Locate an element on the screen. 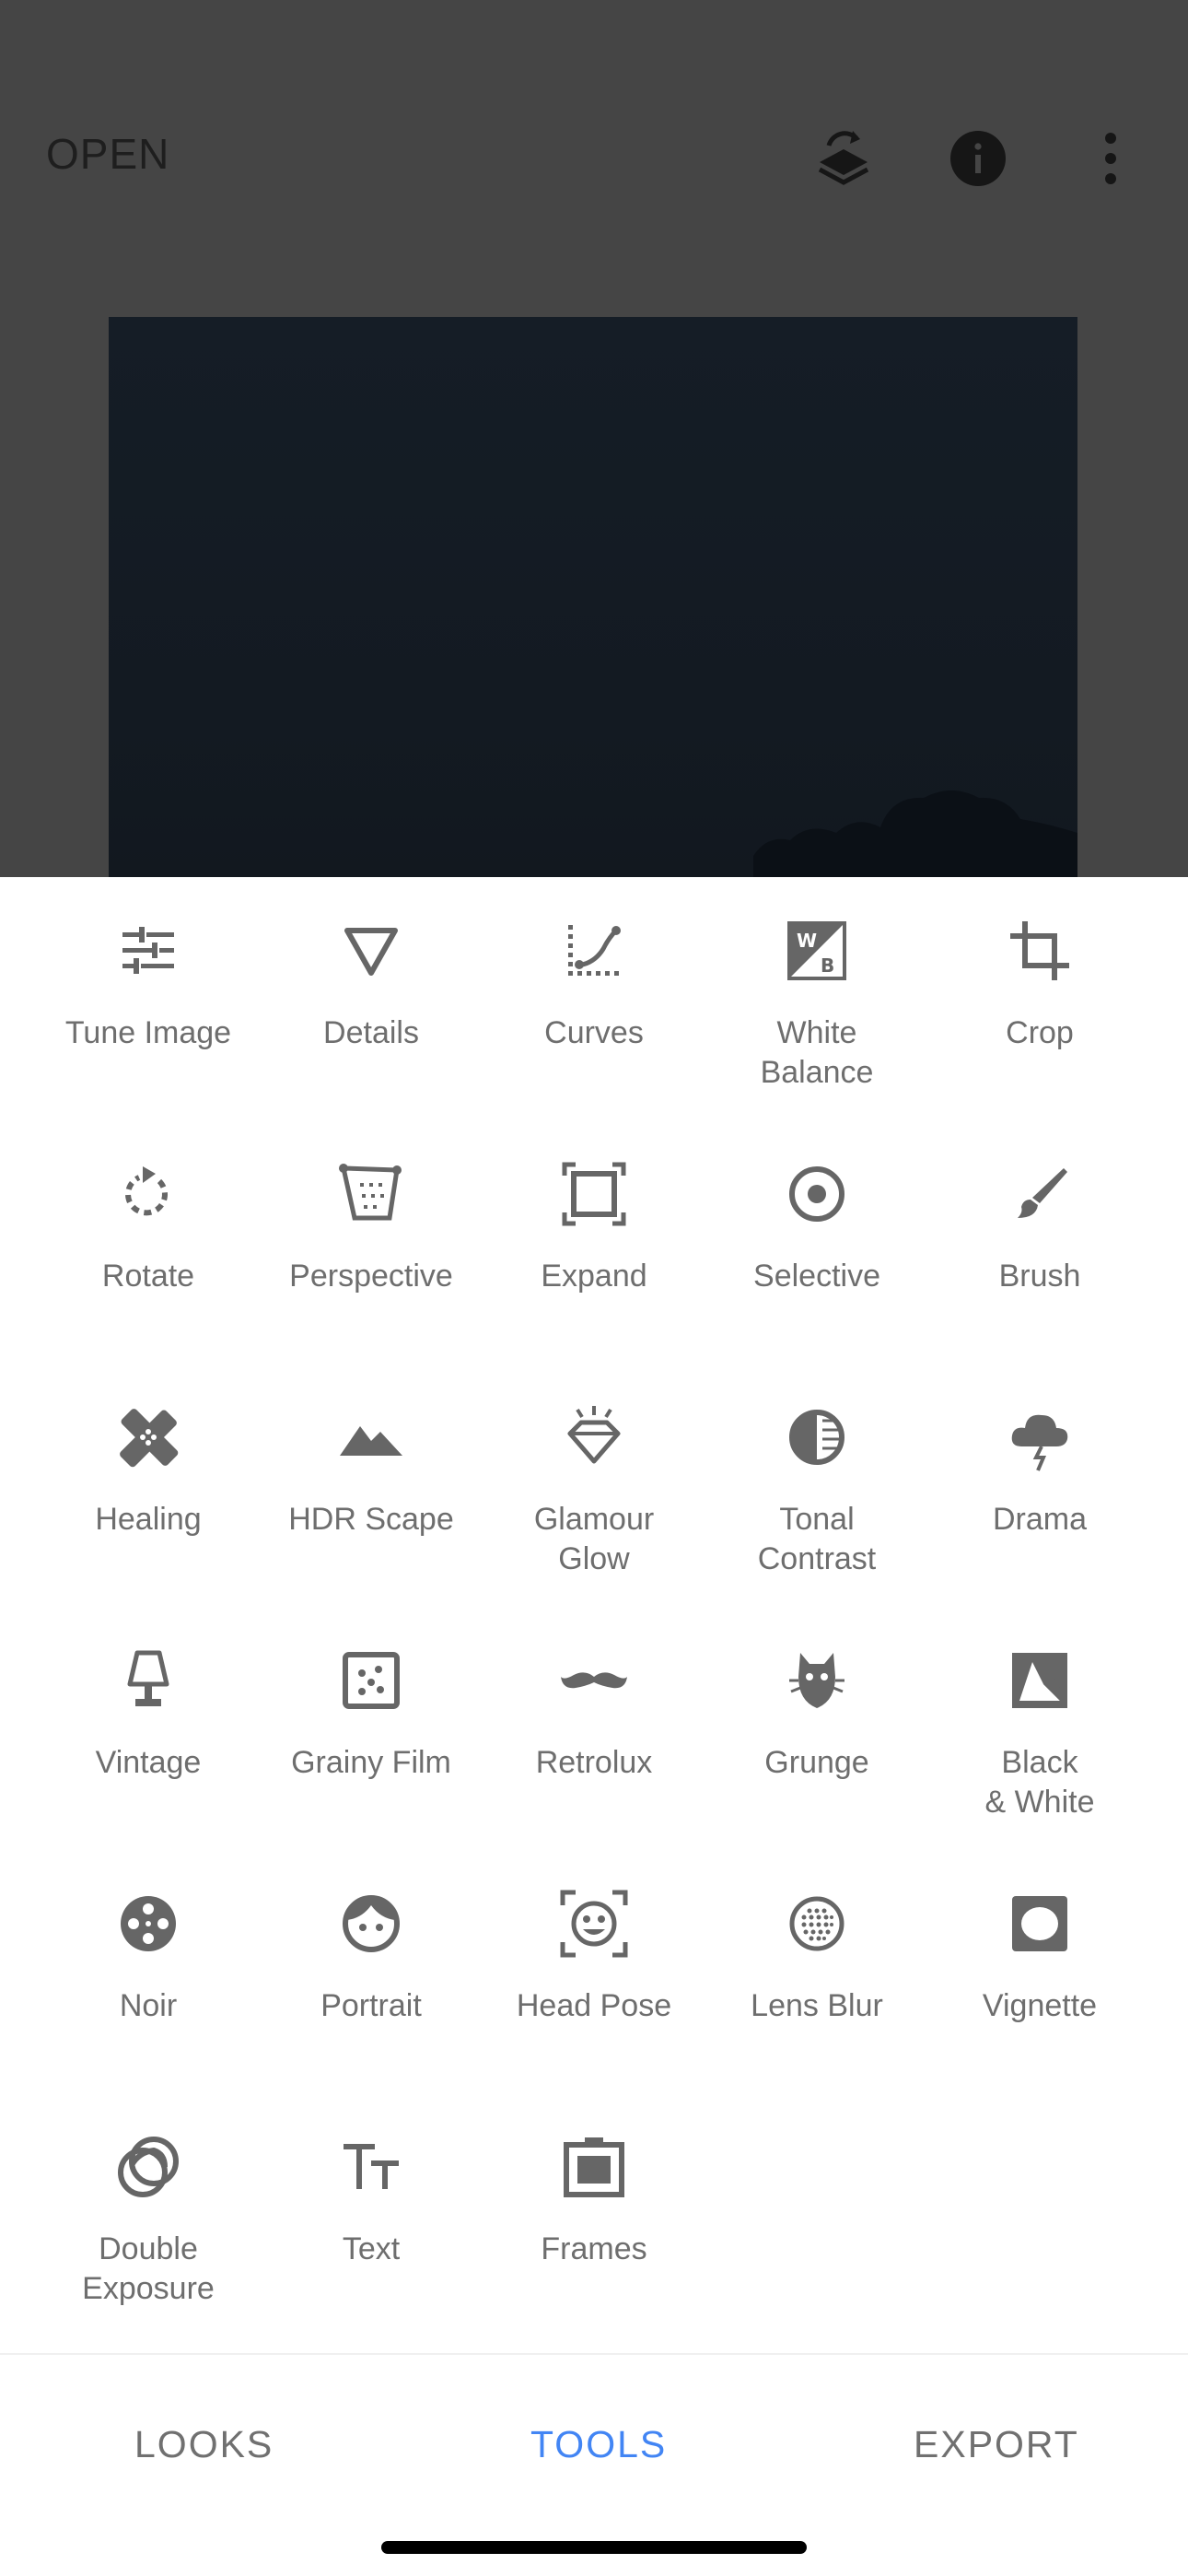 The image size is (1188, 2576). tool-frames: Frames is located at coordinates (594, 2199).